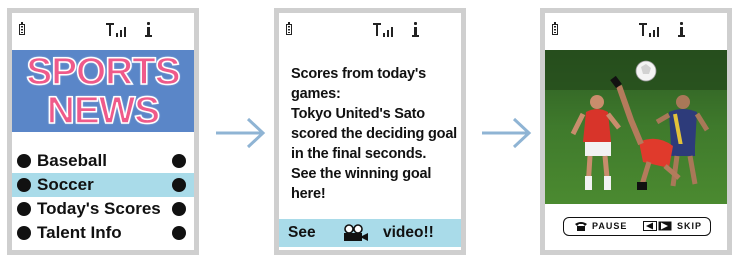 This screenshot has height=263, width=734. Describe the element at coordinates (361, 174) in the screenshot. I see `article-line: See the winning goal` at that location.